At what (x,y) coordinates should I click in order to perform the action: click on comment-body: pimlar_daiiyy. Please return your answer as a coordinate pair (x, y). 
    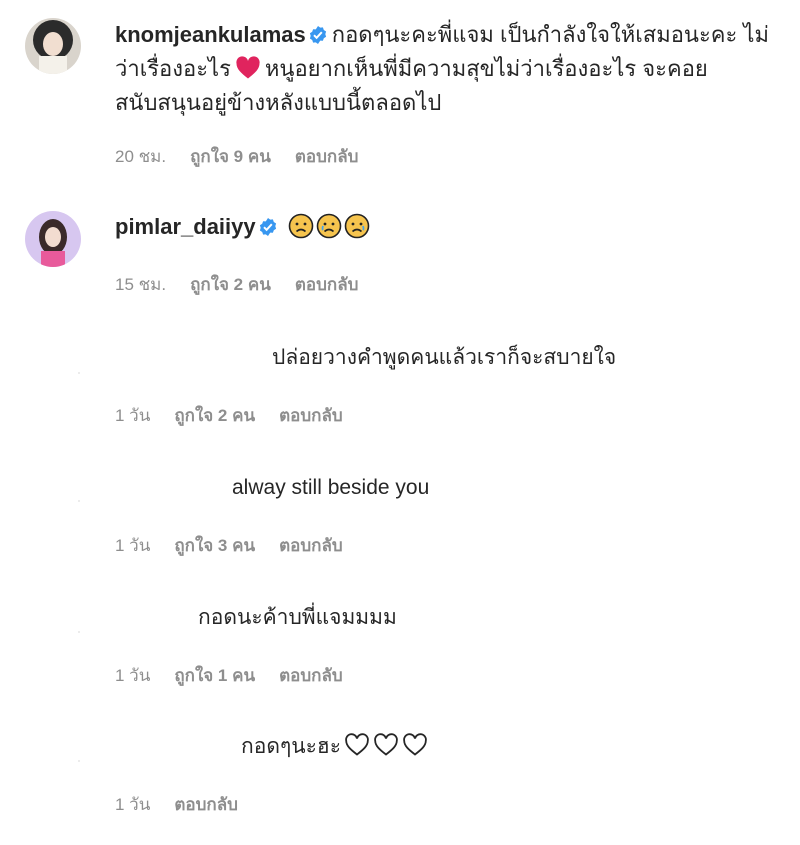
    Looking at the image, I should click on (447, 227).